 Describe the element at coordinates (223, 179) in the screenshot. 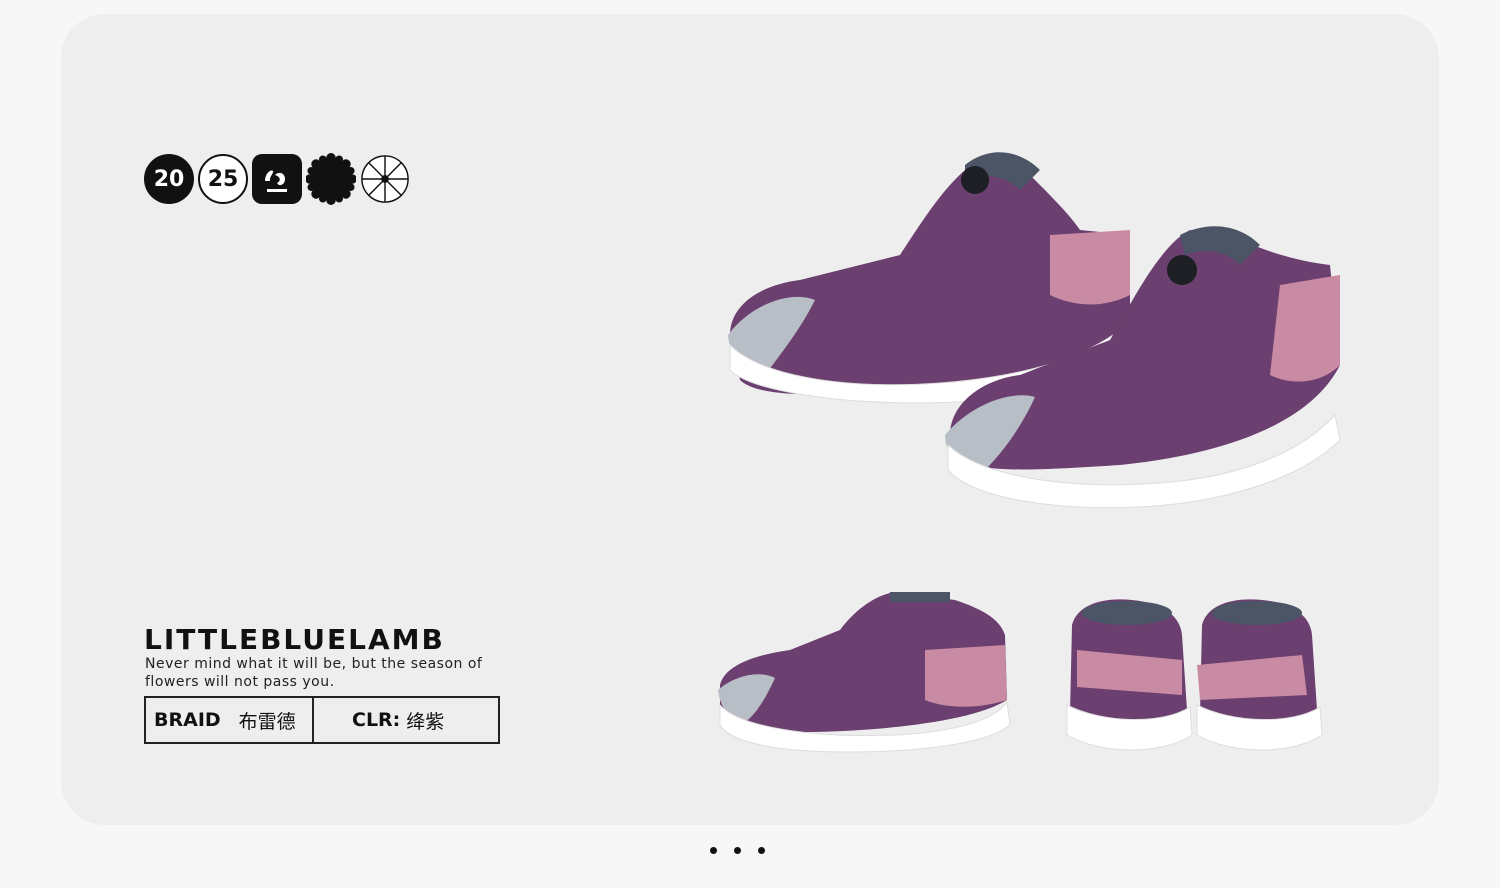

I see `year-badge-25: 25` at that location.